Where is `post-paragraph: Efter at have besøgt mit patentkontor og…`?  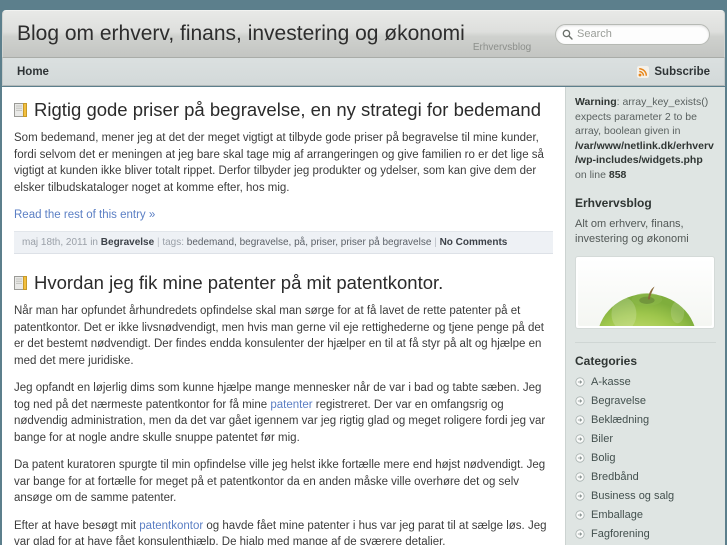
post-paragraph: Efter at have besøgt mit patentkontor og… is located at coordinates (283, 531).